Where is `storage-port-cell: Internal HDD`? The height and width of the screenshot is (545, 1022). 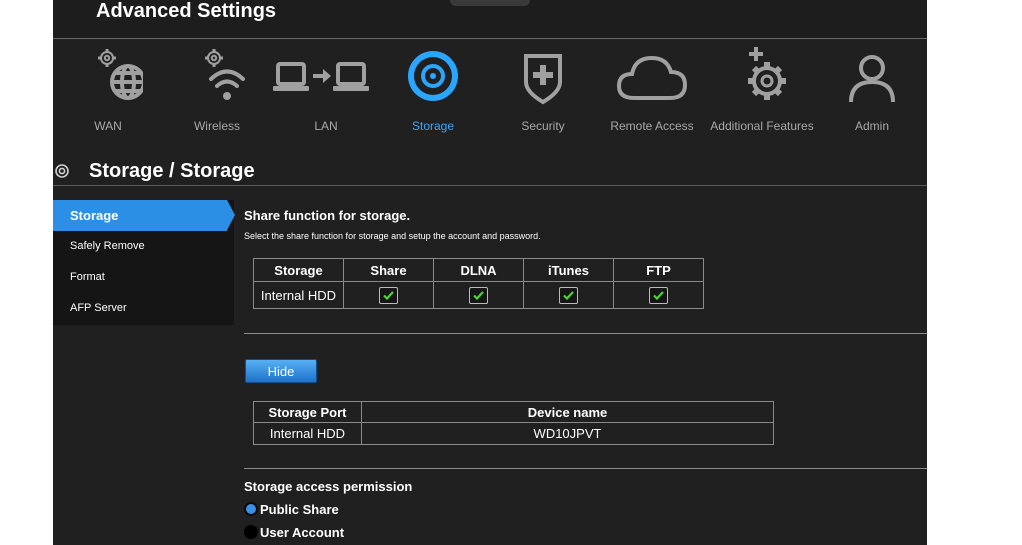 storage-port-cell: Internal HDD is located at coordinates (307, 433).